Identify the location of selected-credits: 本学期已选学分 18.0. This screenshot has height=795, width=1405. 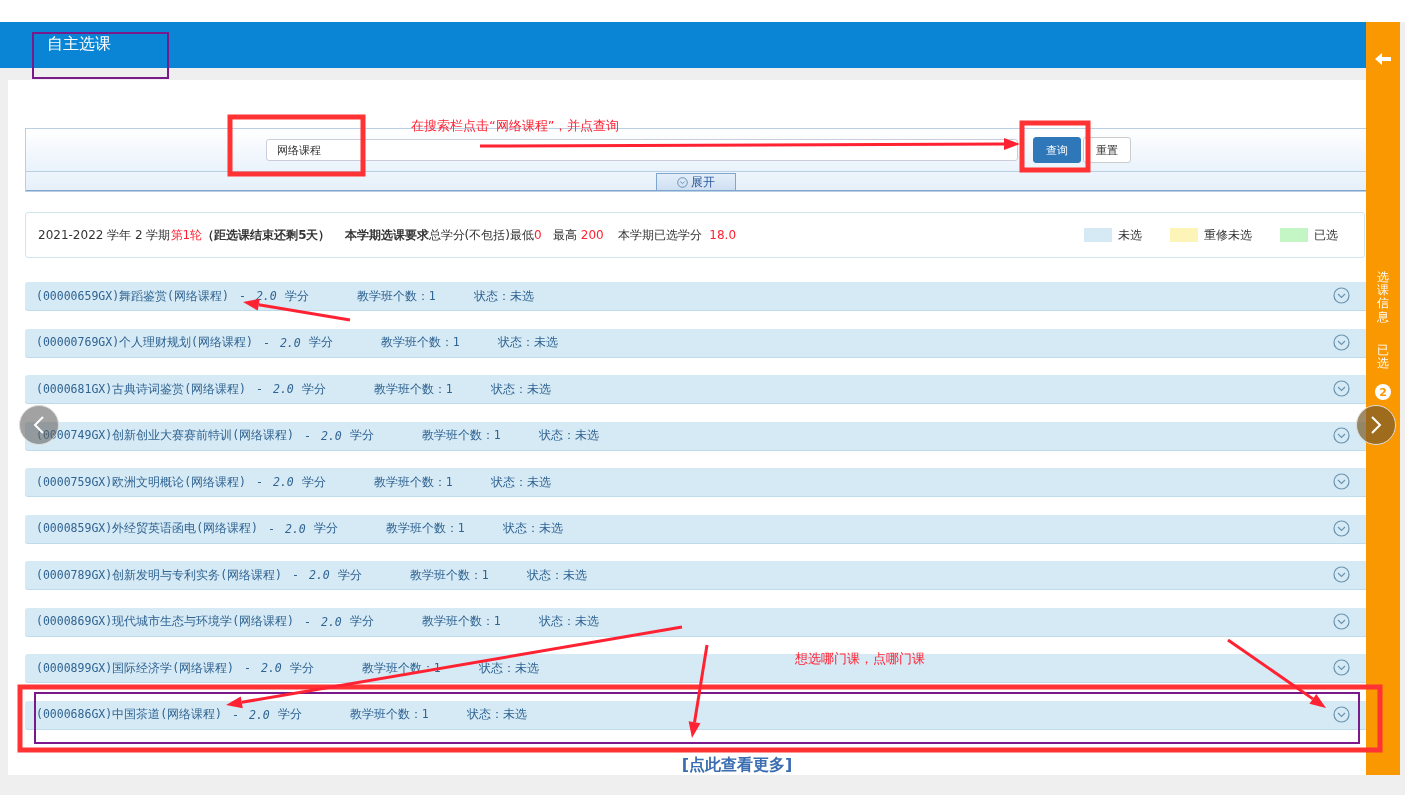
(677, 235).